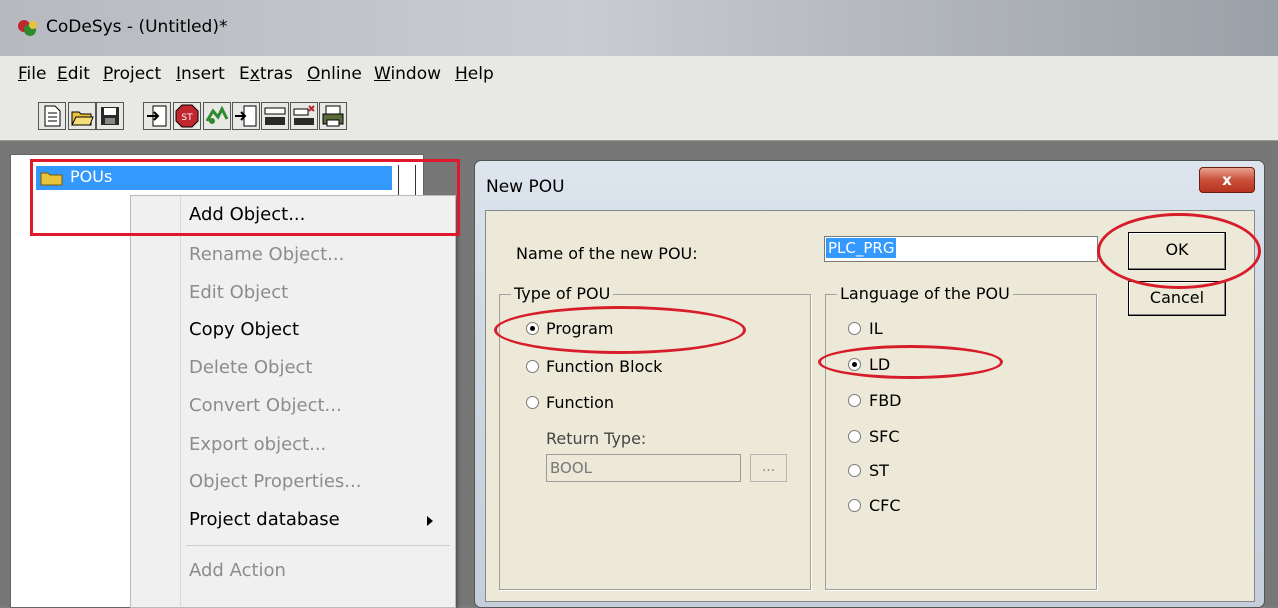 This screenshot has width=1278, height=608. I want to click on menu-file: File, so click(32, 74).